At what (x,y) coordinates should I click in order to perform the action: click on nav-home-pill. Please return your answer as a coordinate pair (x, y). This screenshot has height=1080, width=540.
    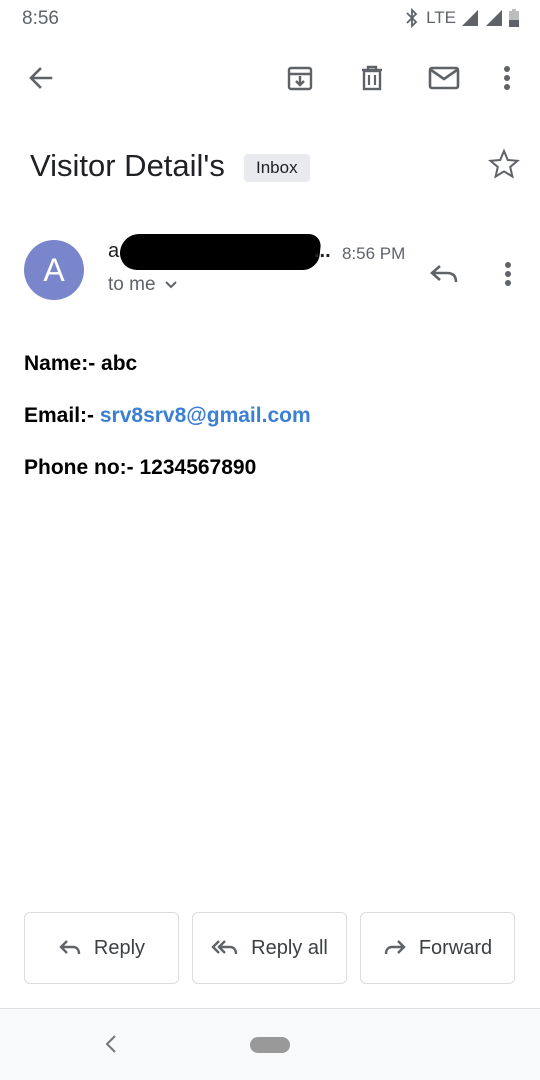
    Looking at the image, I should click on (270, 1045).